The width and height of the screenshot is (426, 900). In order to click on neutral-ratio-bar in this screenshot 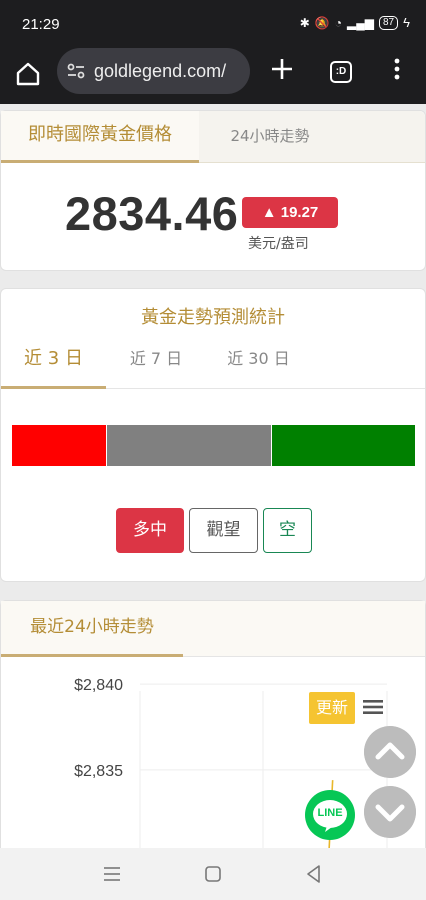, I will do `click(189, 445)`.